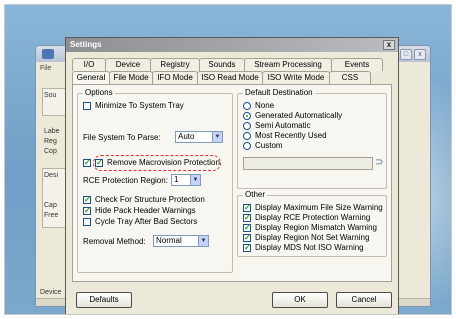 The height and width of the screenshot is (319, 456). I want to click on dest-semi-radio, so click(247, 125).